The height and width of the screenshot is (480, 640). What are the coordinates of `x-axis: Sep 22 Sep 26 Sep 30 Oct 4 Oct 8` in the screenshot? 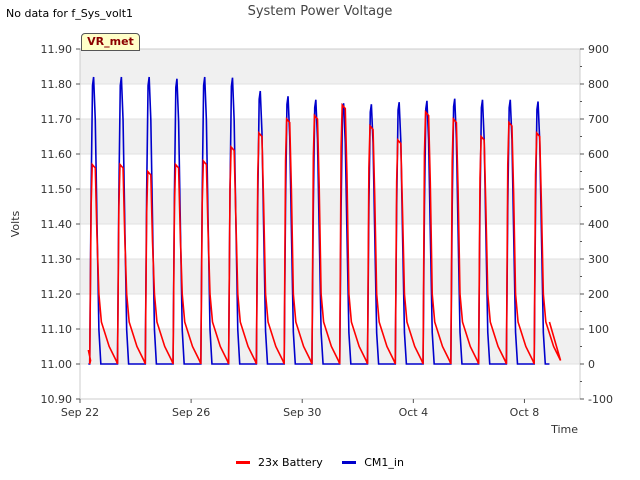 It's located at (300, 409).